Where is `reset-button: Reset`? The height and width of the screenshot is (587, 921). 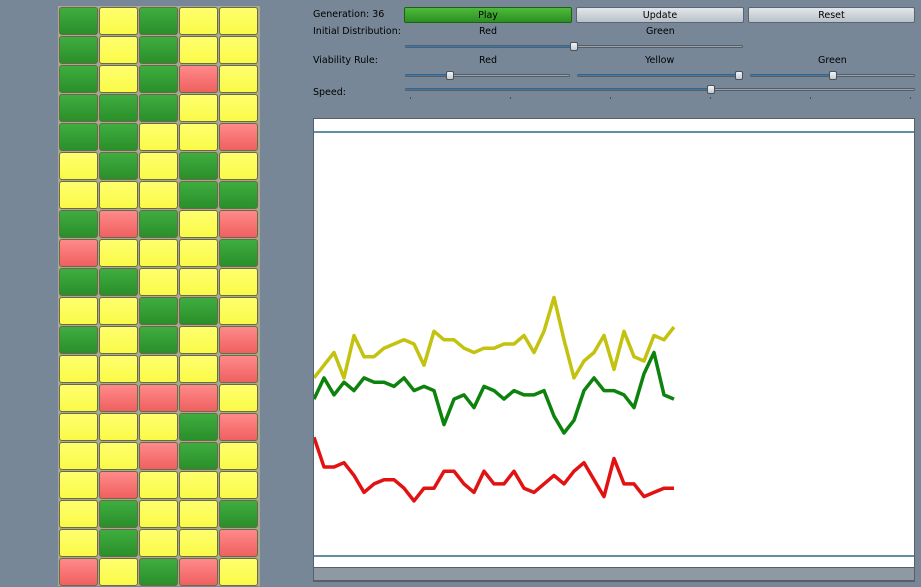
reset-button: Reset is located at coordinates (831, 15).